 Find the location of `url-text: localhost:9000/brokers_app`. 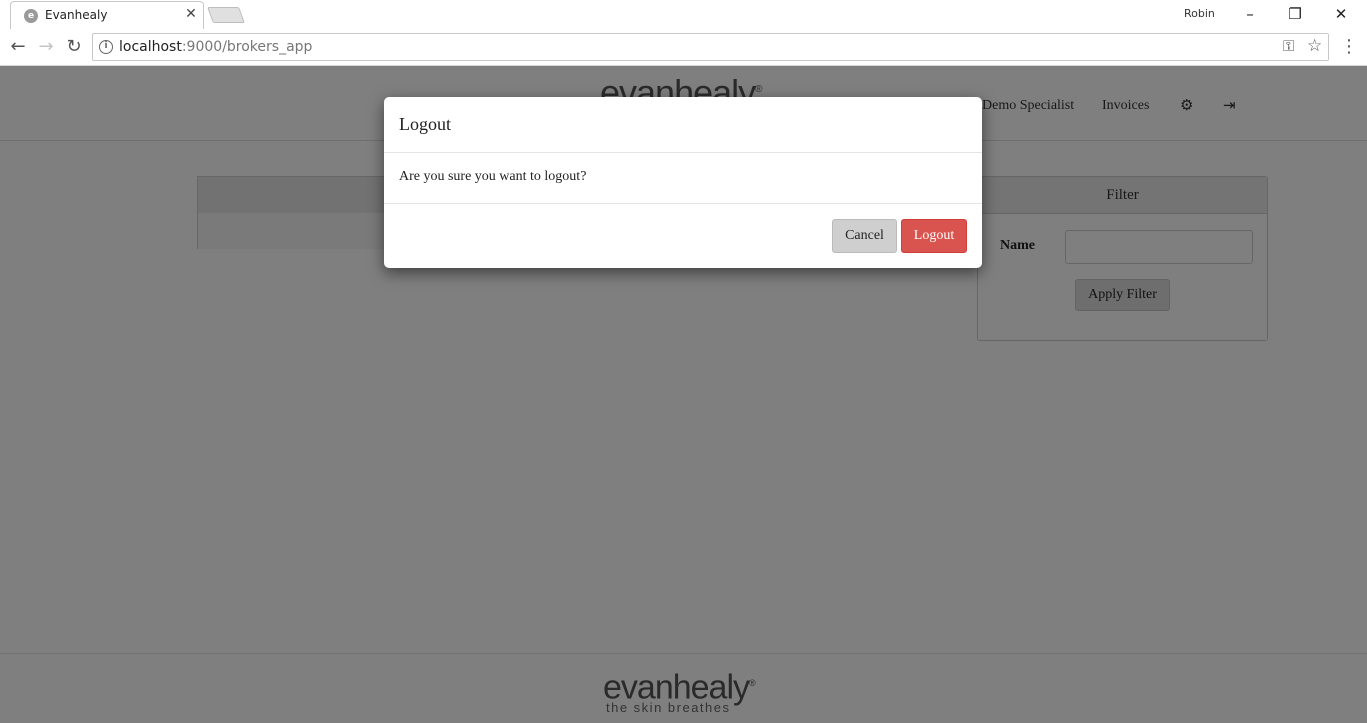

url-text: localhost:9000/brokers_app is located at coordinates (215, 47).